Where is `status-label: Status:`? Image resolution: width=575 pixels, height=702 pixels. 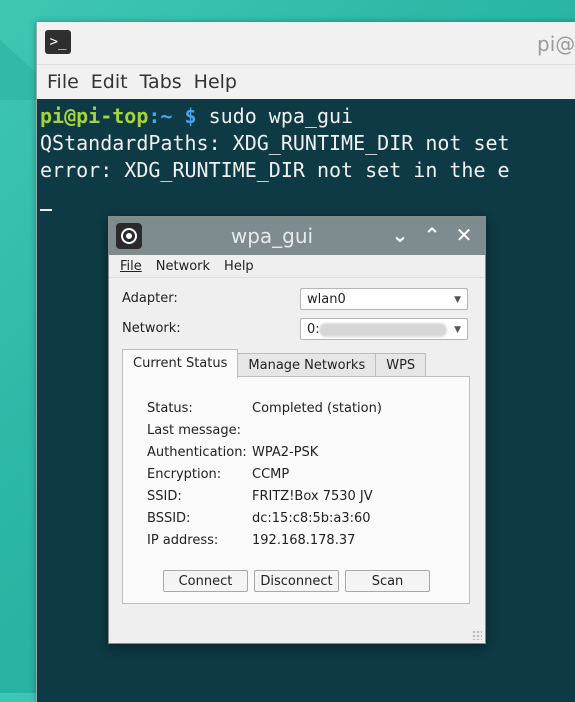
status-label: Status: is located at coordinates (170, 408).